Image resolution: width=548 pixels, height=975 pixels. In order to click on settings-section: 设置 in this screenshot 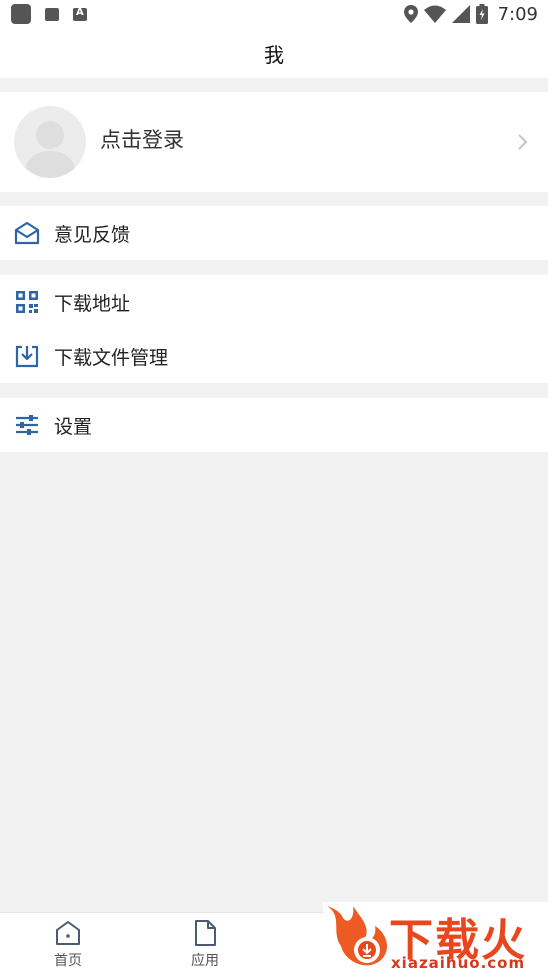, I will do `click(274, 425)`.